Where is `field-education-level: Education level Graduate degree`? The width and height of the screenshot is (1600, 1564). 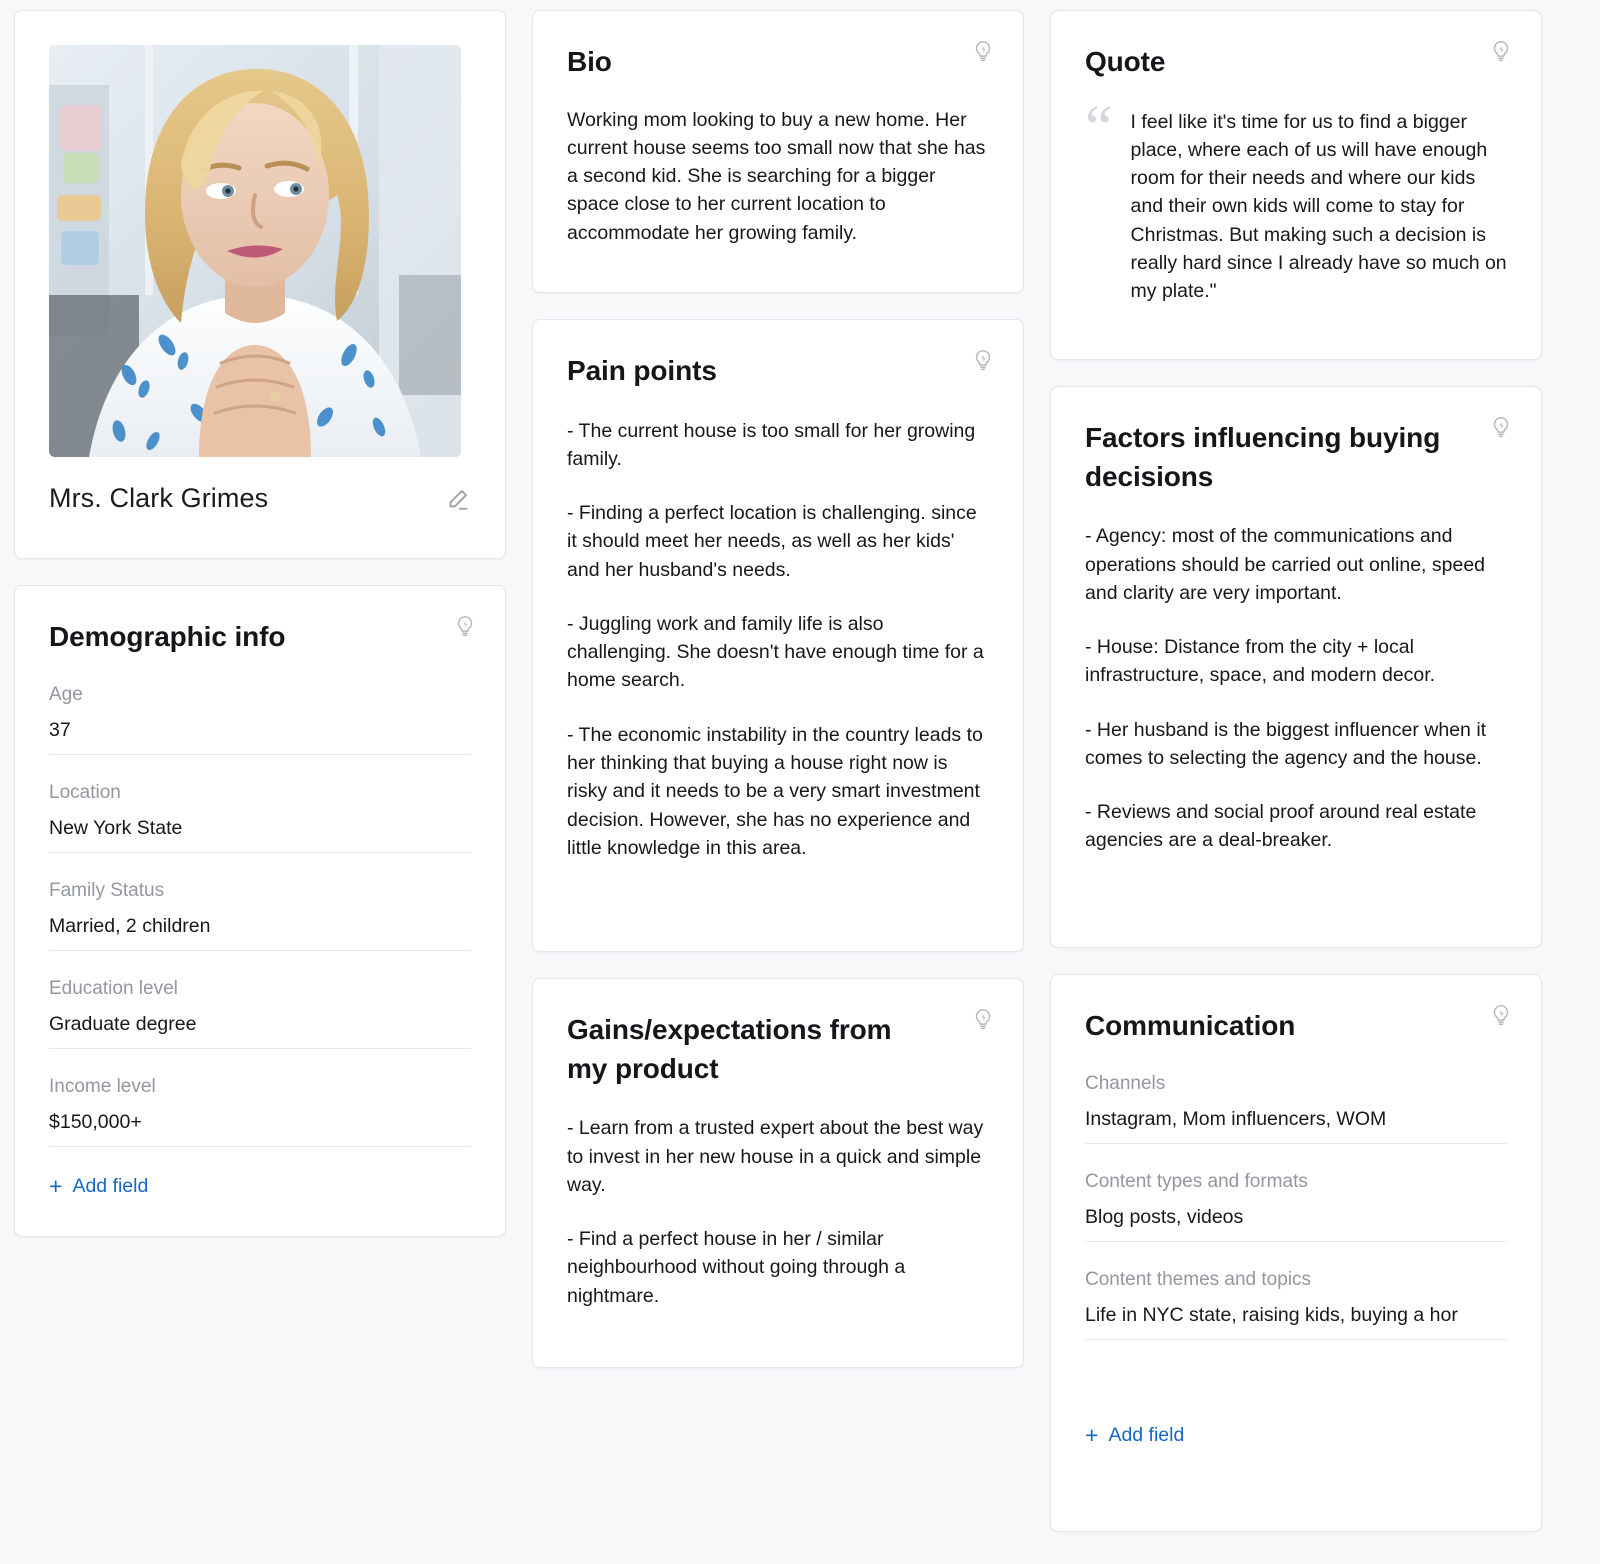
field-education-level: Education level Graduate degree is located at coordinates (260, 1013).